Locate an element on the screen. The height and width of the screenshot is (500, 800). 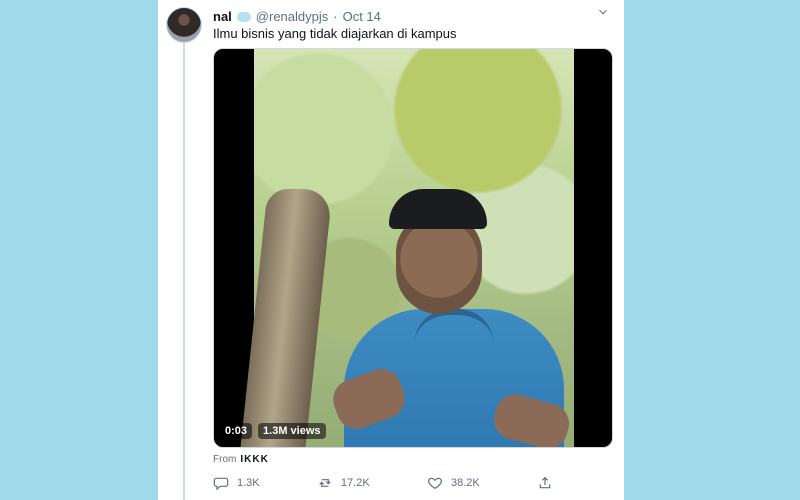
author-handle: @renaldypjs is located at coordinates (292, 16).